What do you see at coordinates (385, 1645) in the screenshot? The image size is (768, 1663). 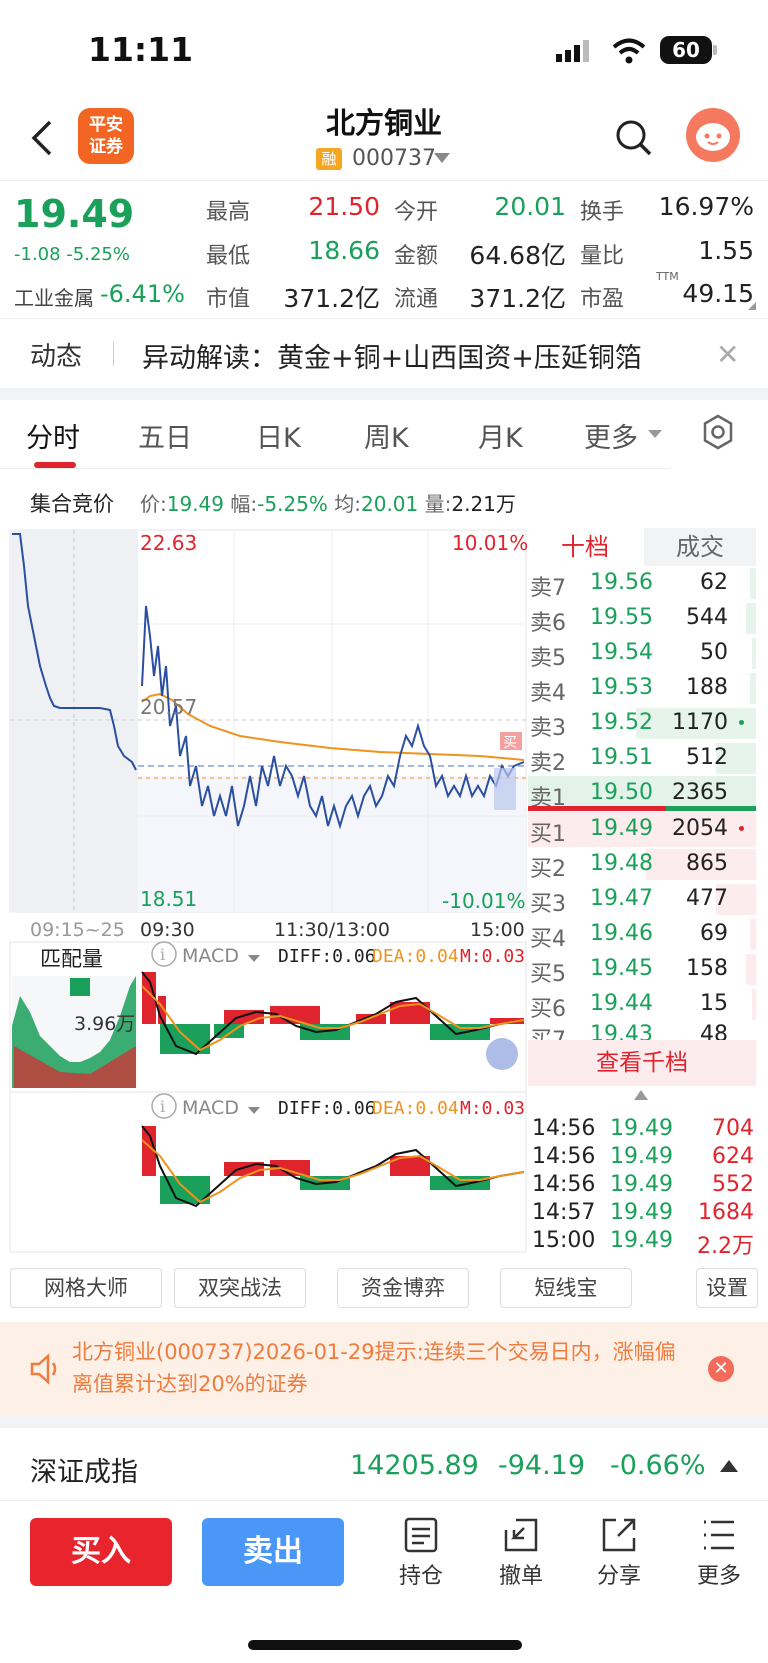 I see `home-indicator` at bounding box center [385, 1645].